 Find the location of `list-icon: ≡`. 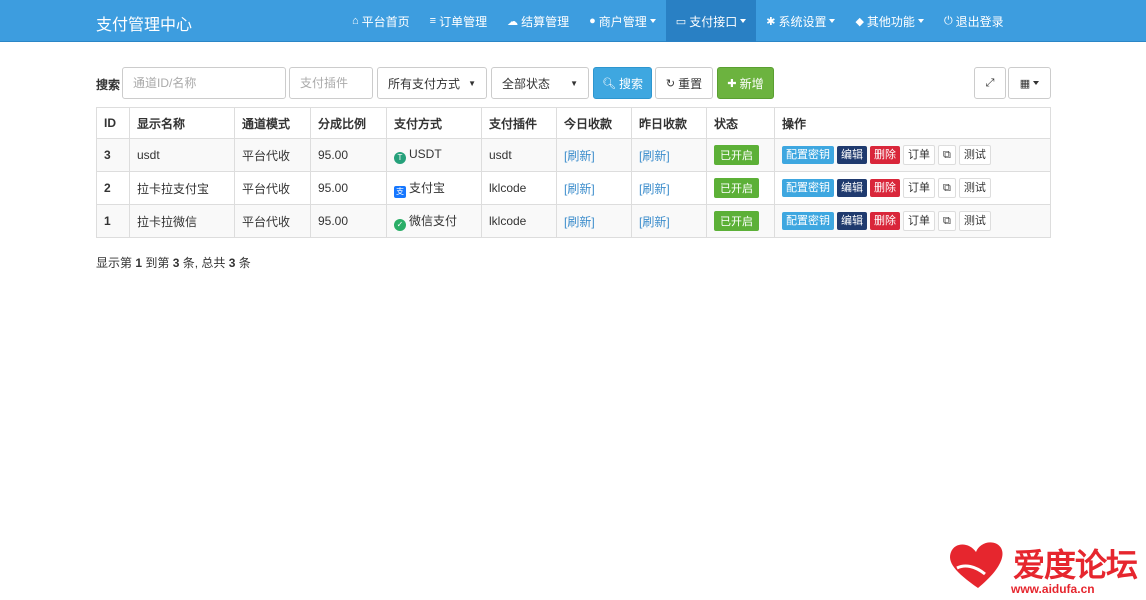

list-icon: ≡ is located at coordinates (433, 21).